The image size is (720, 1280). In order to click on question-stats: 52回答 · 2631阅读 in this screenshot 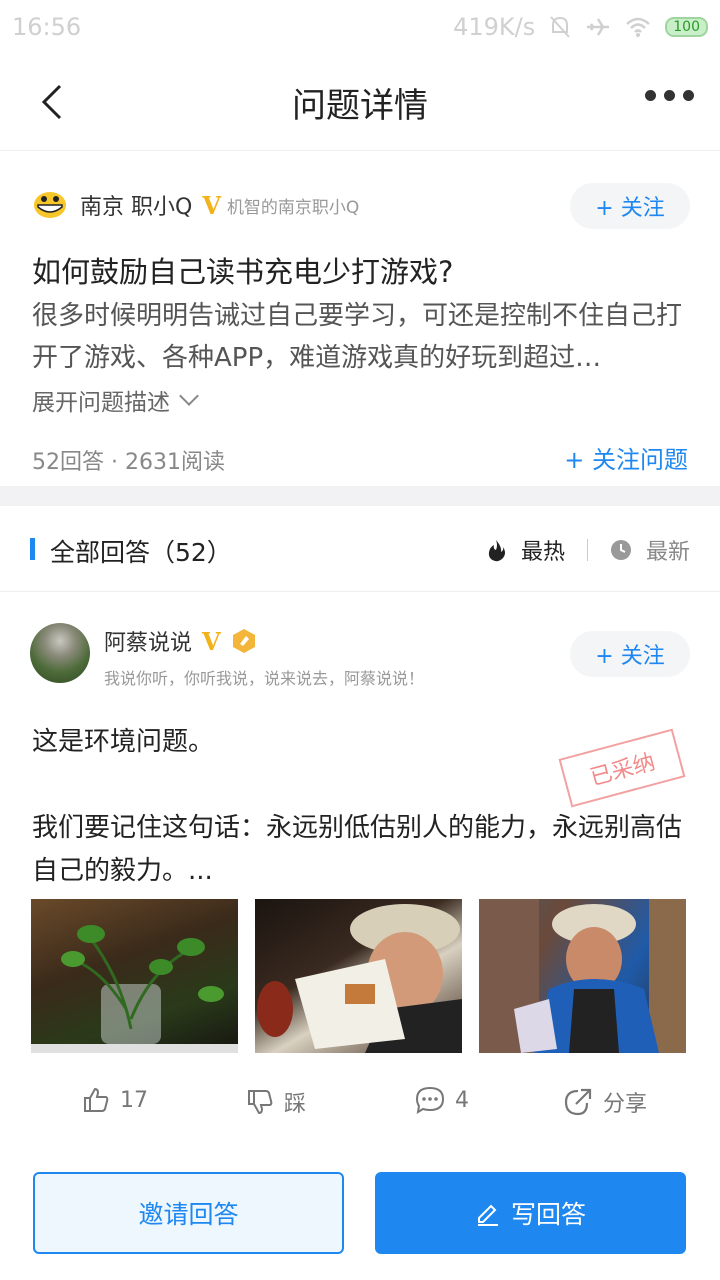, I will do `click(128, 462)`.